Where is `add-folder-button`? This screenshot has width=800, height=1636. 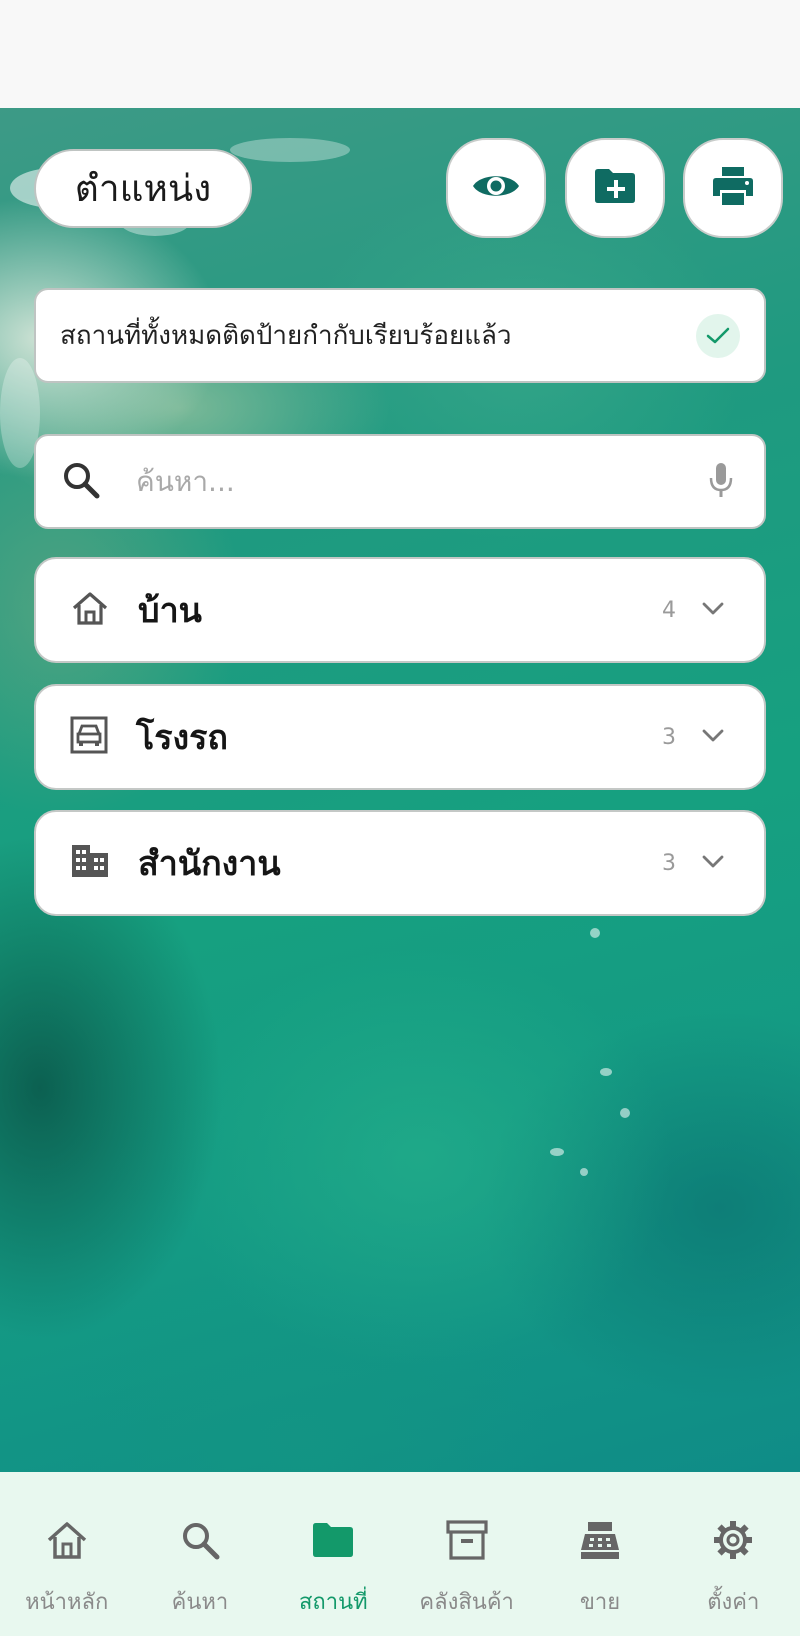 add-folder-button is located at coordinates (615, 188).